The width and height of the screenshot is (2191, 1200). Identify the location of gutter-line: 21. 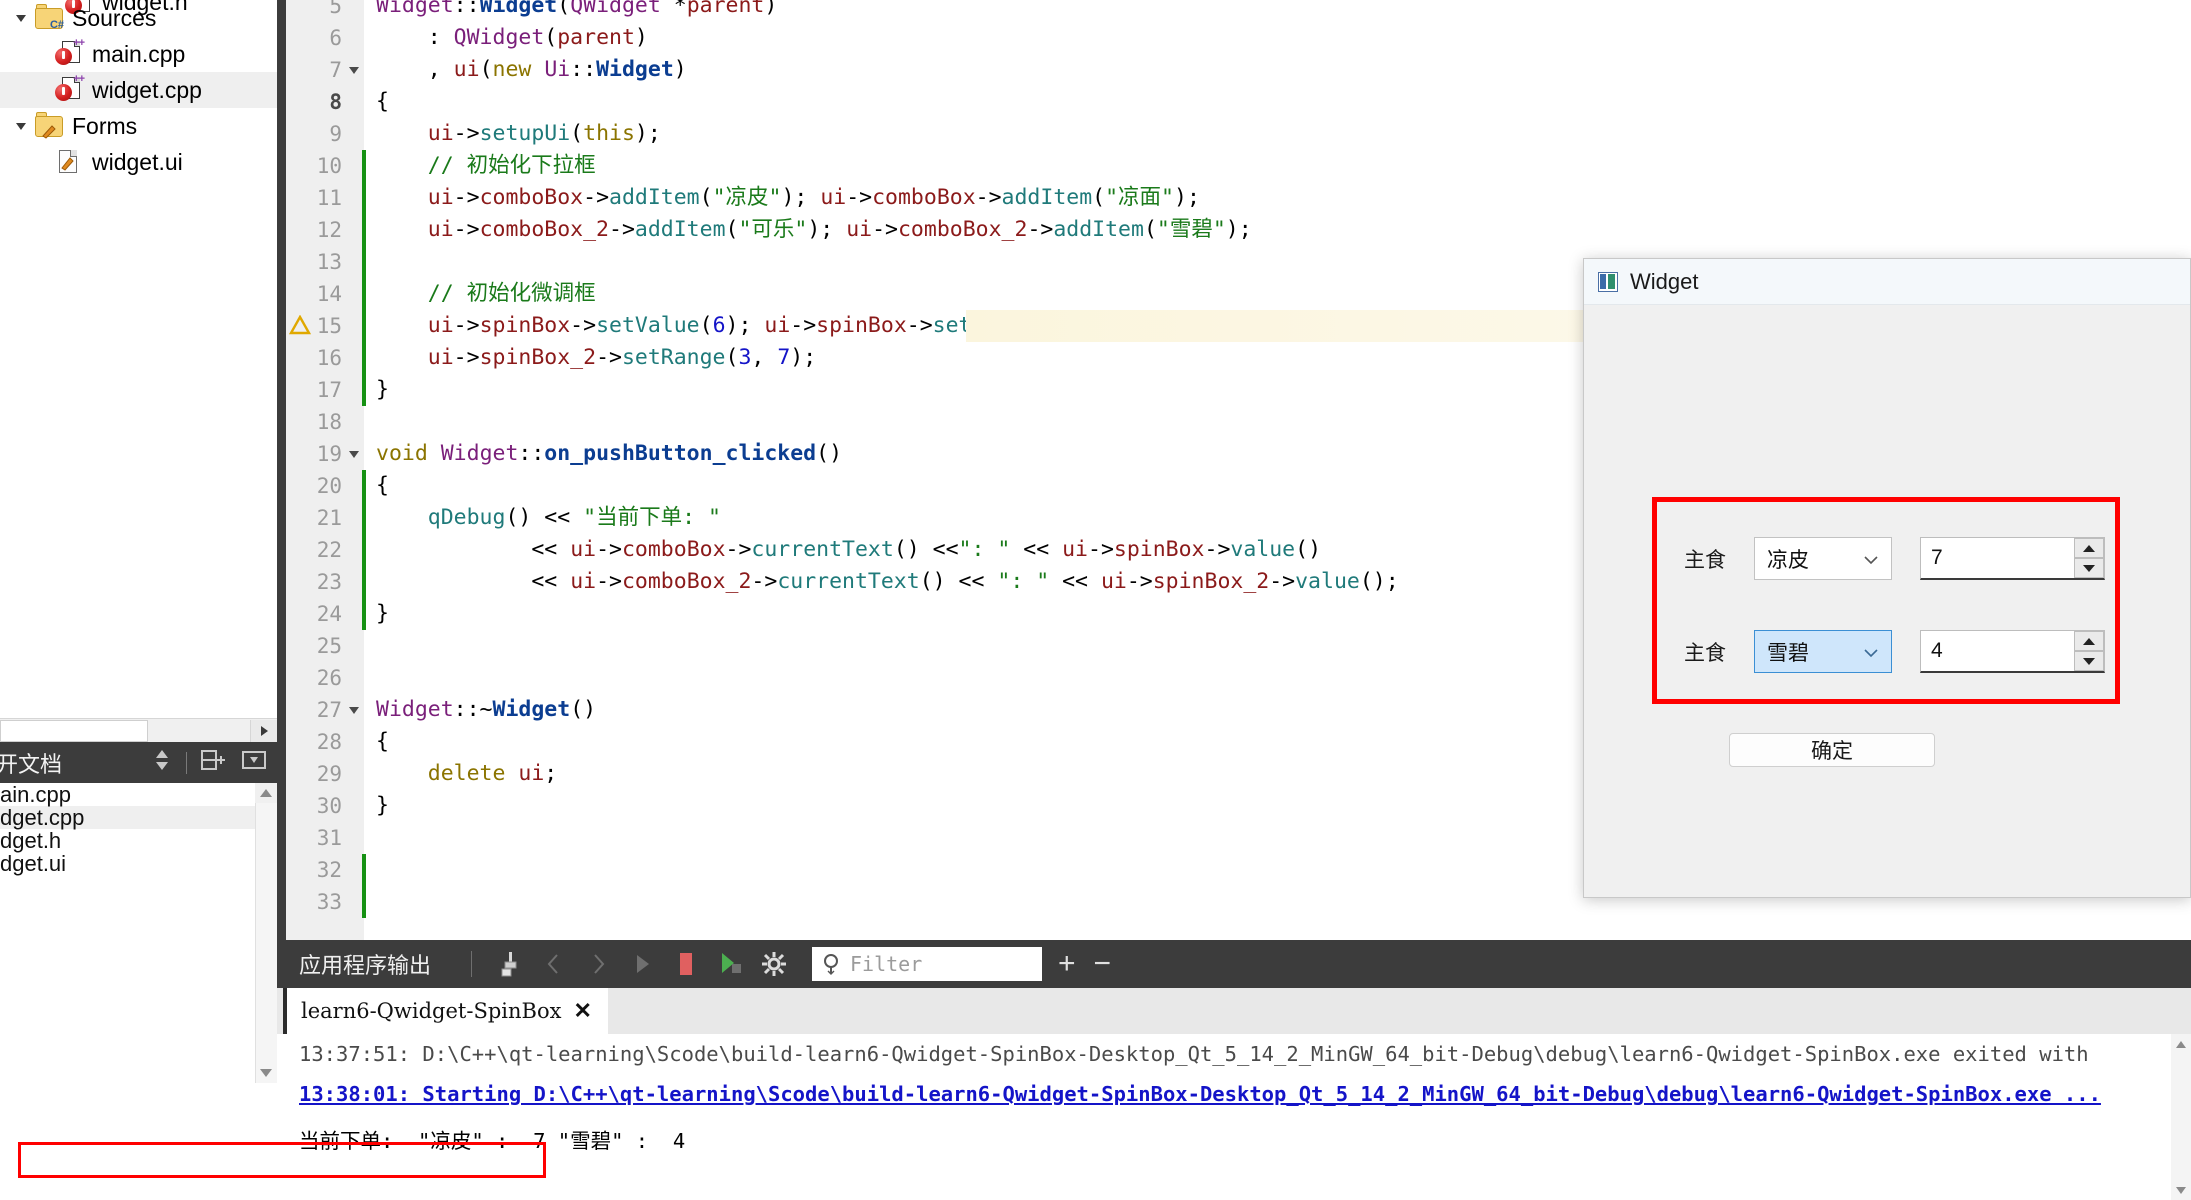
(325, 518).